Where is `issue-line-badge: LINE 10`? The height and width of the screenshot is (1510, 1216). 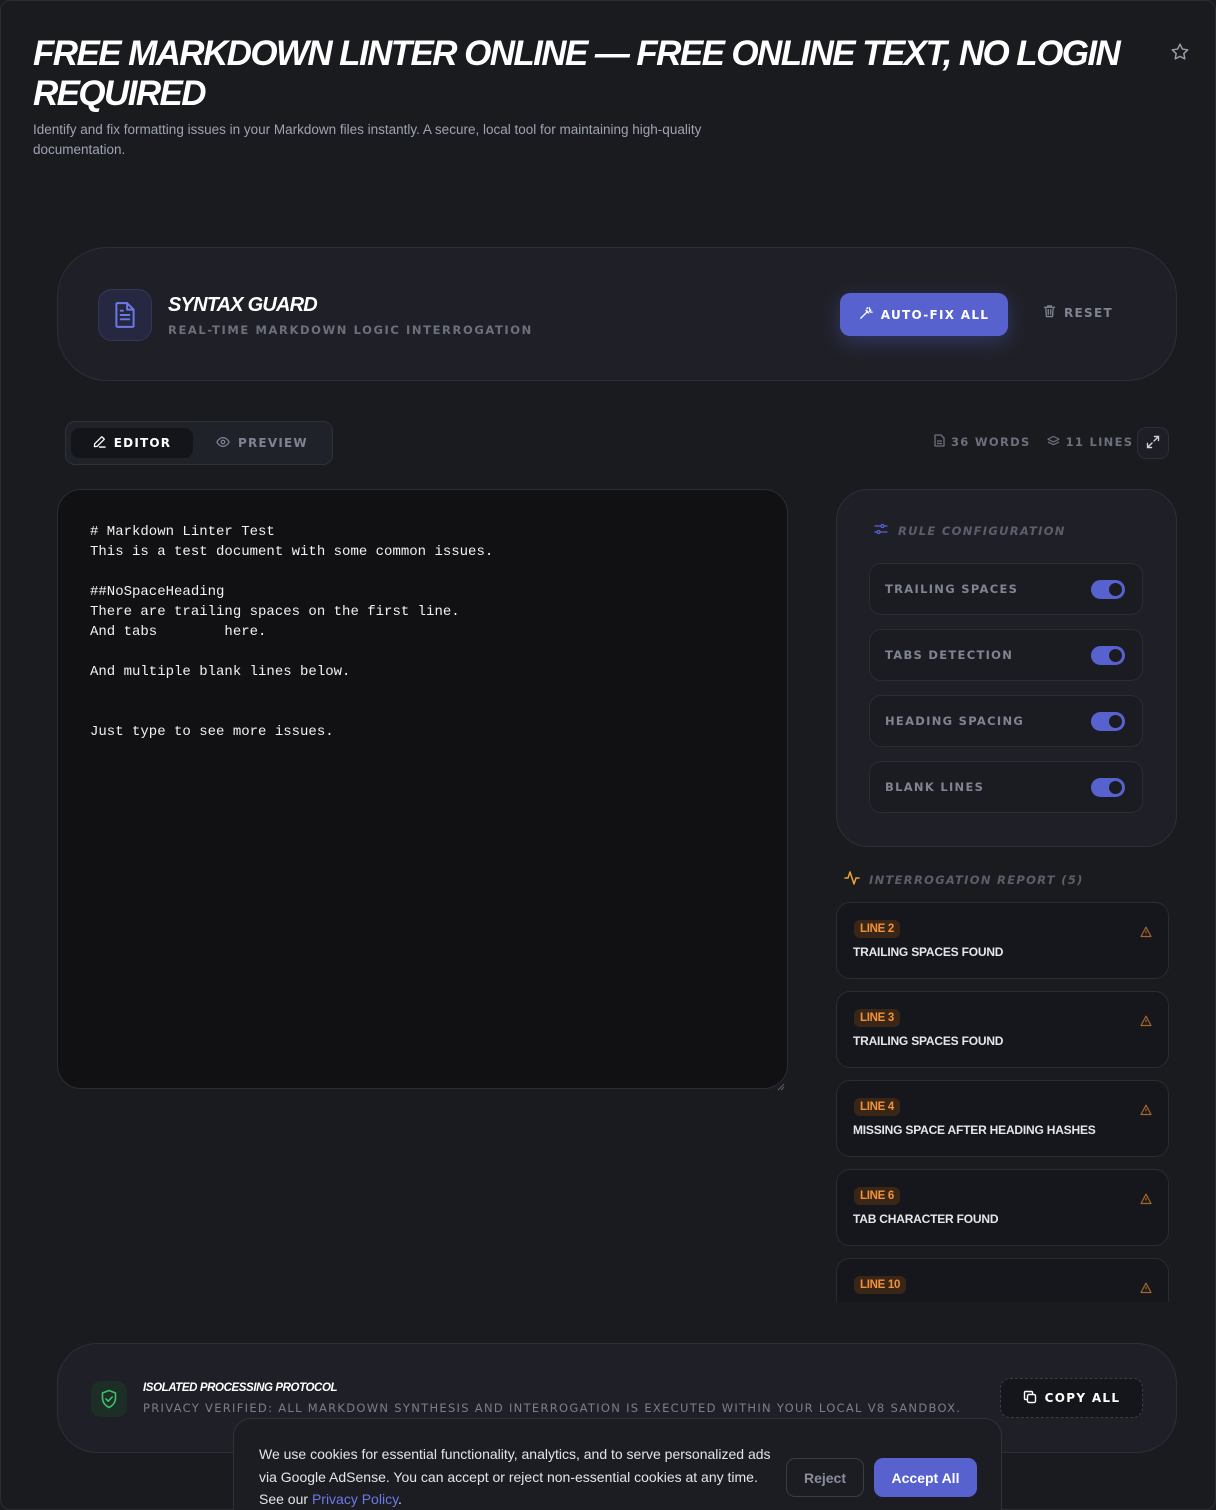
issue-line-badge: LINE 10 is located at coordinates (880, 1285).